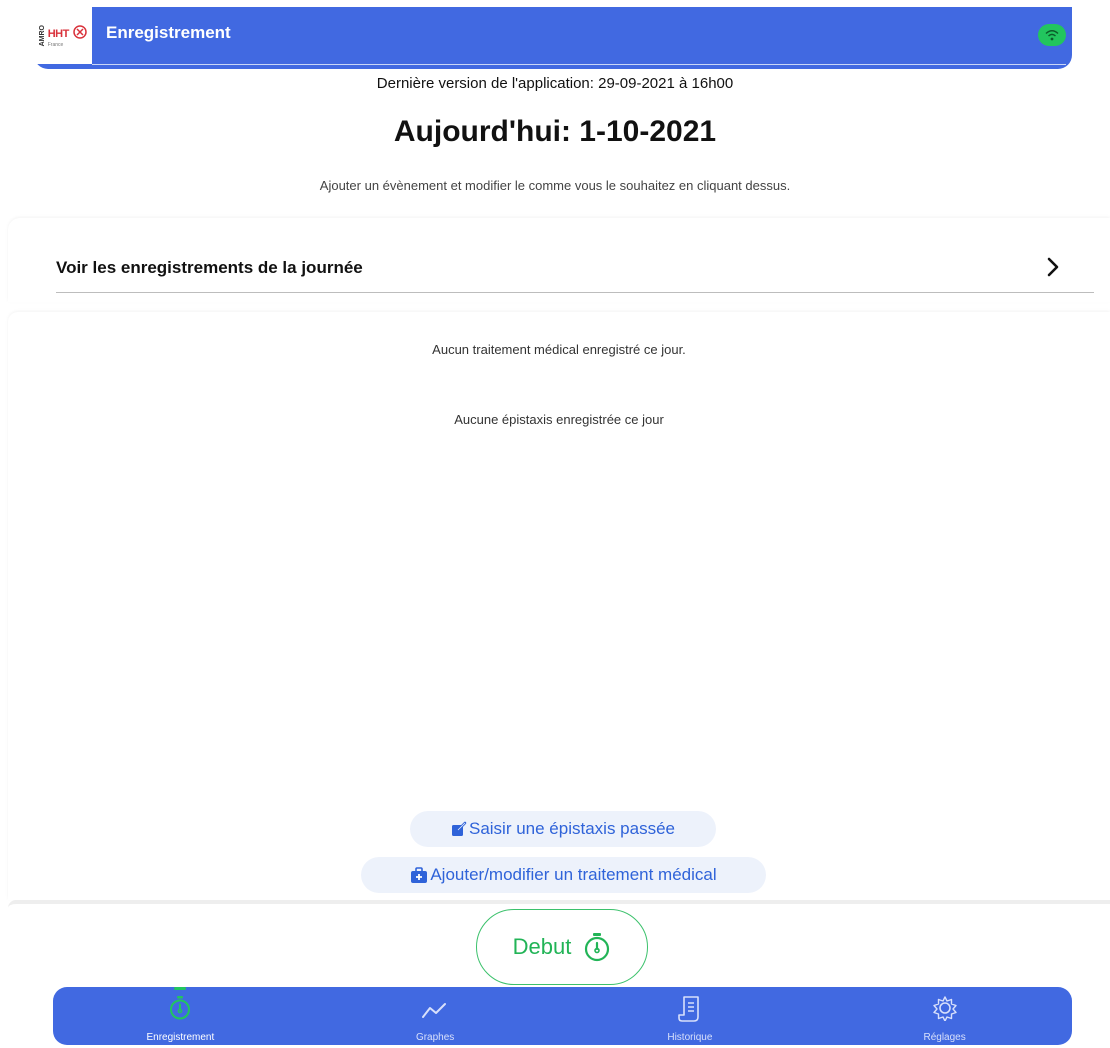 The image size is (1110, 1048). What do you see at coordinates (55, 44) in the screenshot?
I see `logo-sub-text: France` at bounding box center [55, 44].